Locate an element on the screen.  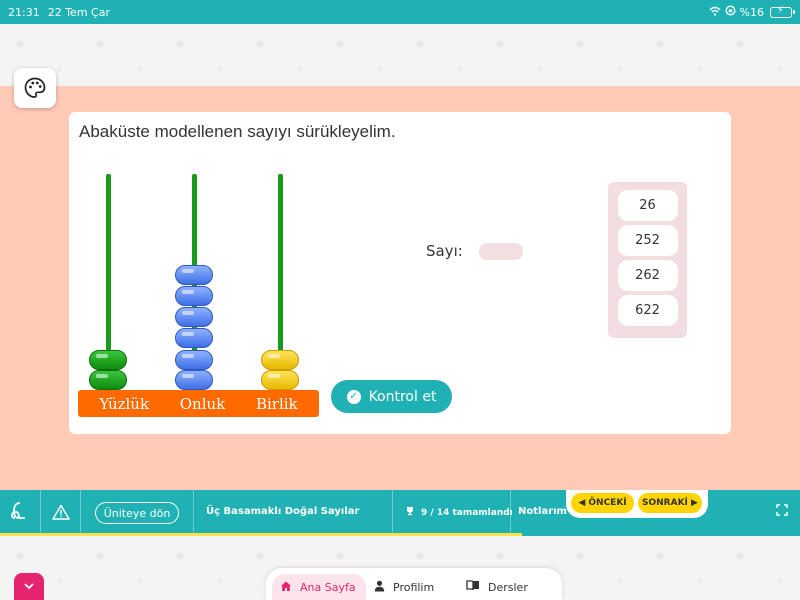
nav-lessons: Dersler is located at coordinates (497, 587).